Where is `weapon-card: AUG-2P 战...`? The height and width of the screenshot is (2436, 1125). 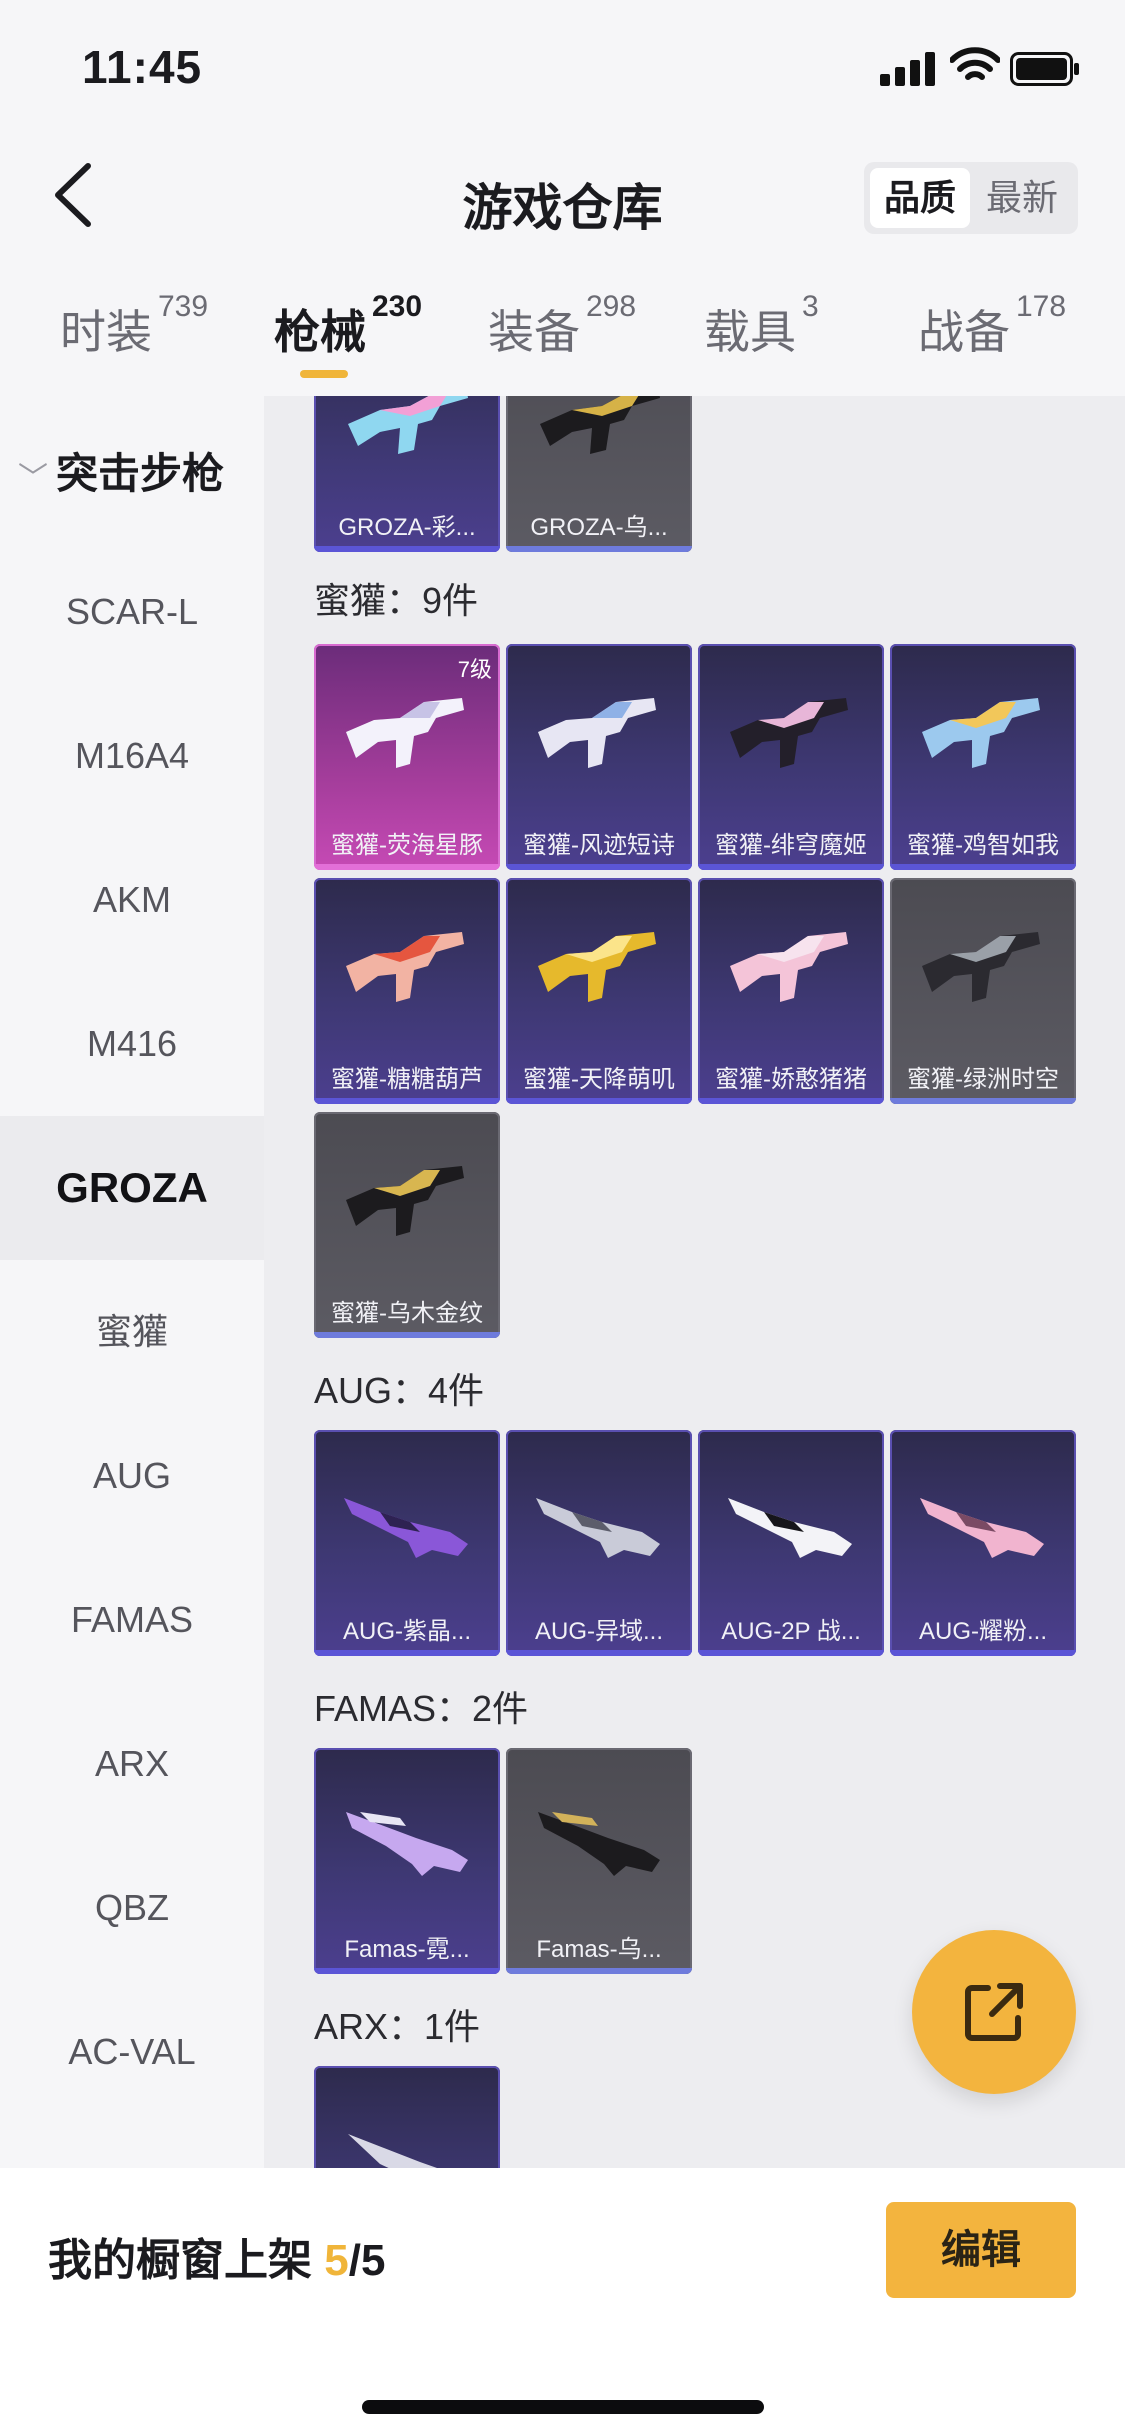
weapon-card: AUG-2P 战... is located at coordinates (791, 1543).